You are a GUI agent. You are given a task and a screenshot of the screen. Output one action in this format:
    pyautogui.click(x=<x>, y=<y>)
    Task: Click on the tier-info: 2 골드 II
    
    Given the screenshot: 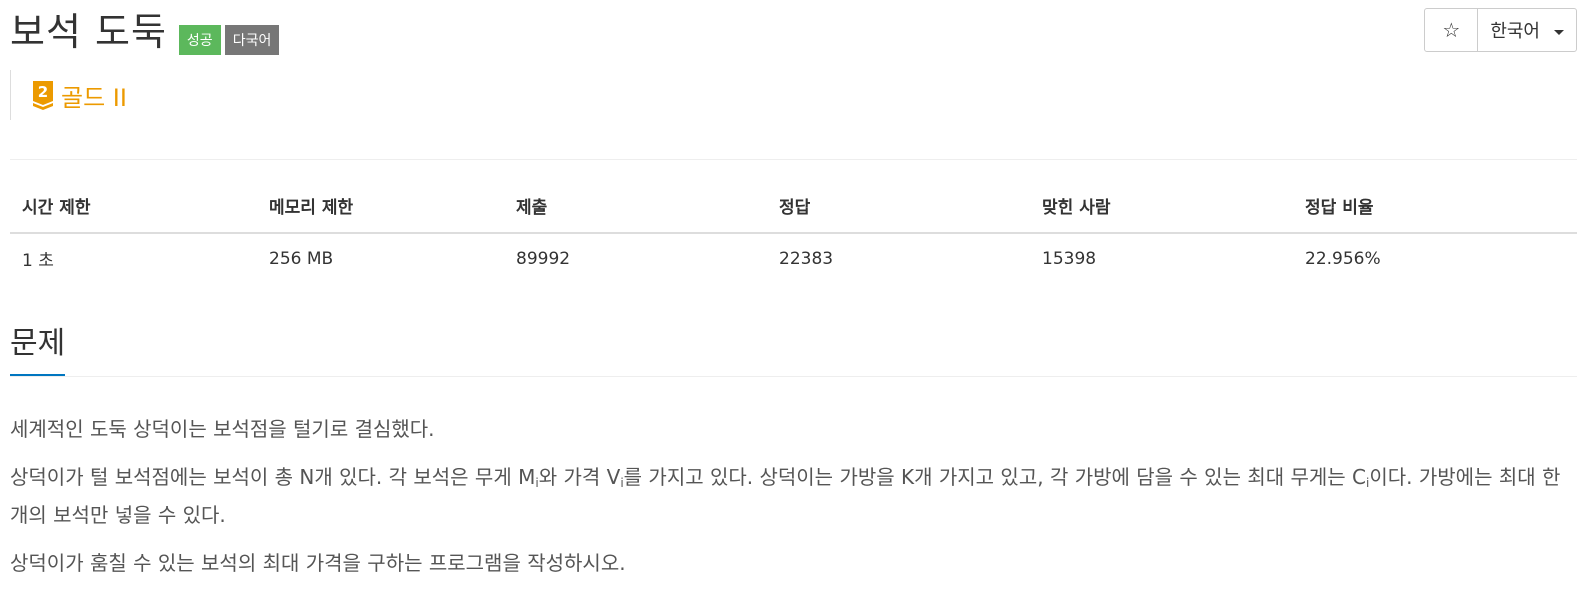 What is the action you would take?
    pyautogui.click(x=68, y=95)
    